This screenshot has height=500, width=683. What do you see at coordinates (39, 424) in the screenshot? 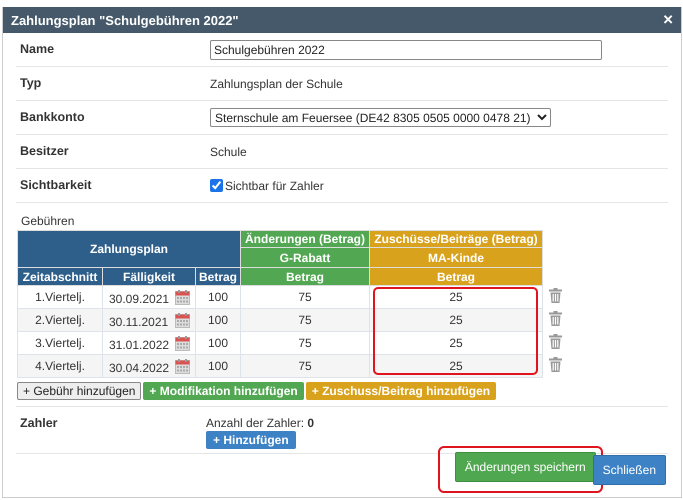
I see `field-label: Zahler` at bounding box center [39, 424].